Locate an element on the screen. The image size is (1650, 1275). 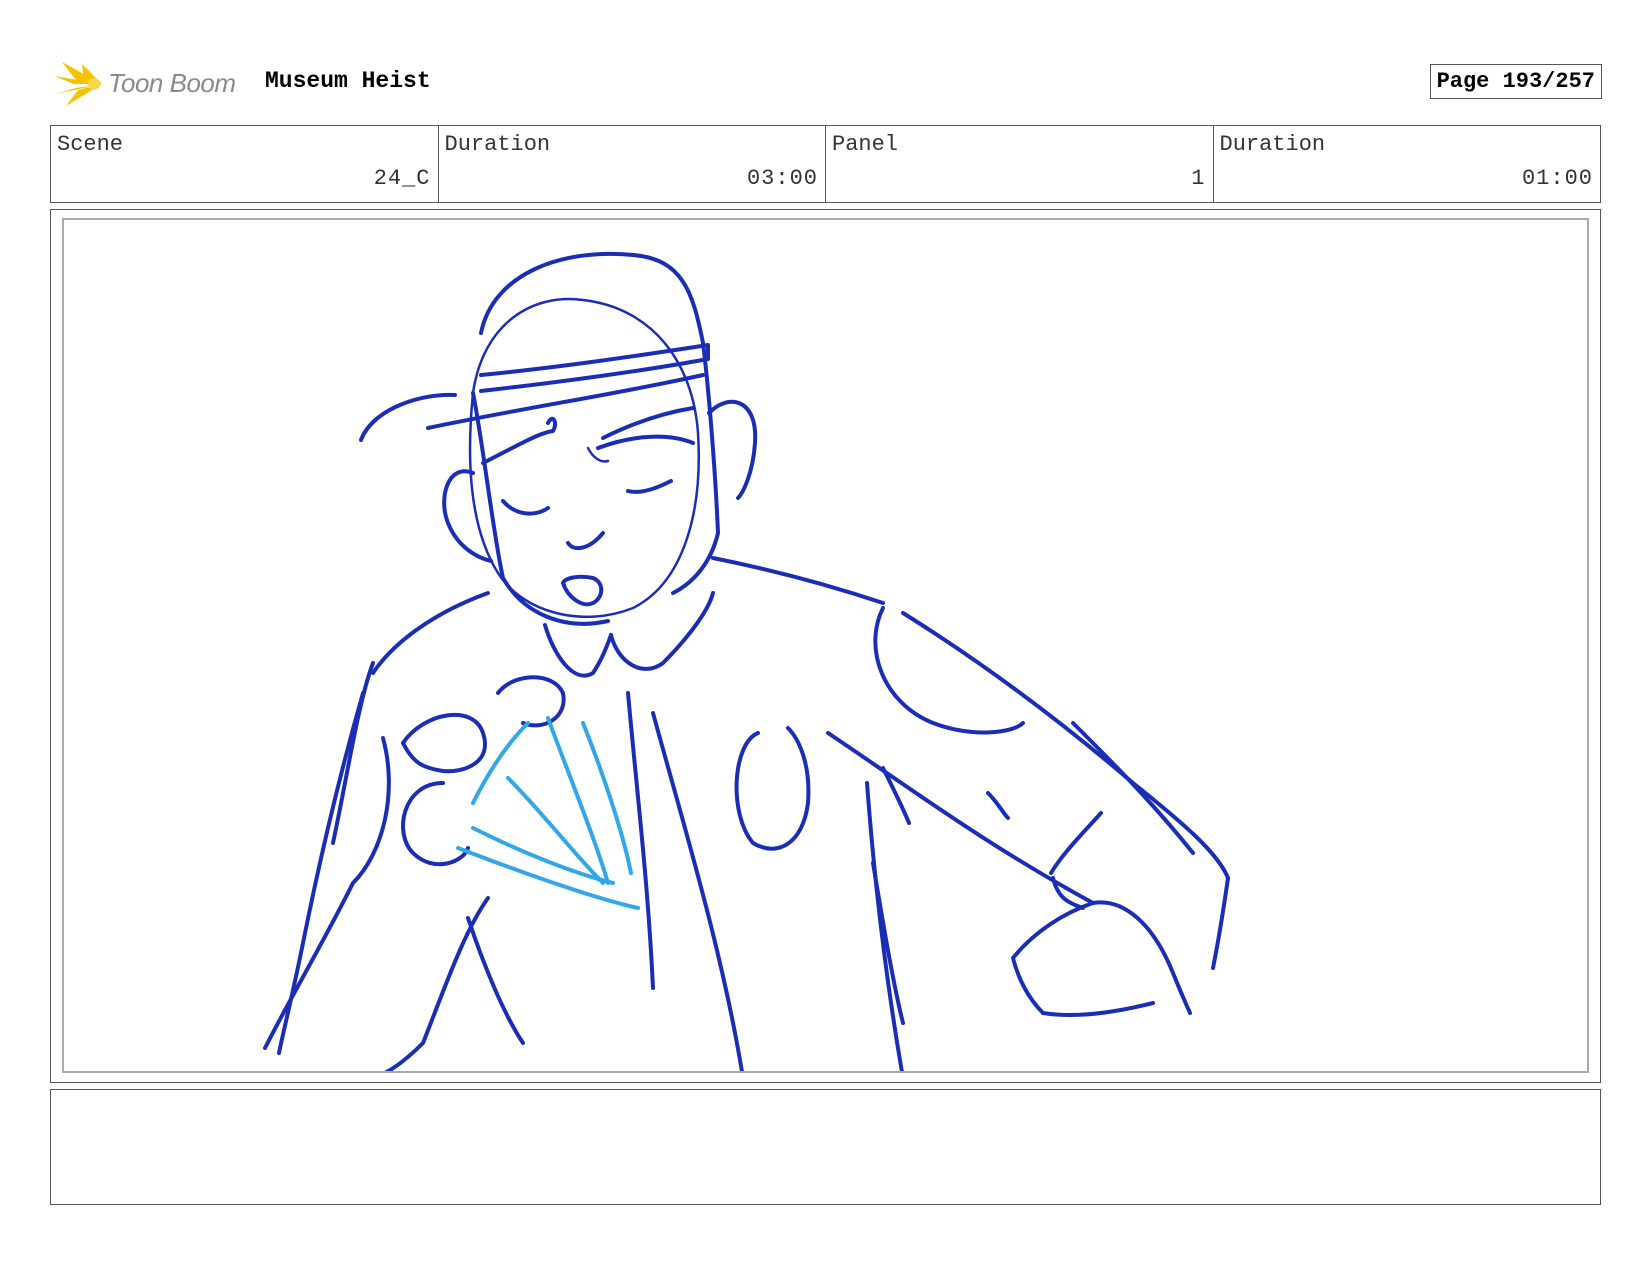
page-header: Toon Boom Museum Heist Page 193/257 is located at coordinates (828, 83).